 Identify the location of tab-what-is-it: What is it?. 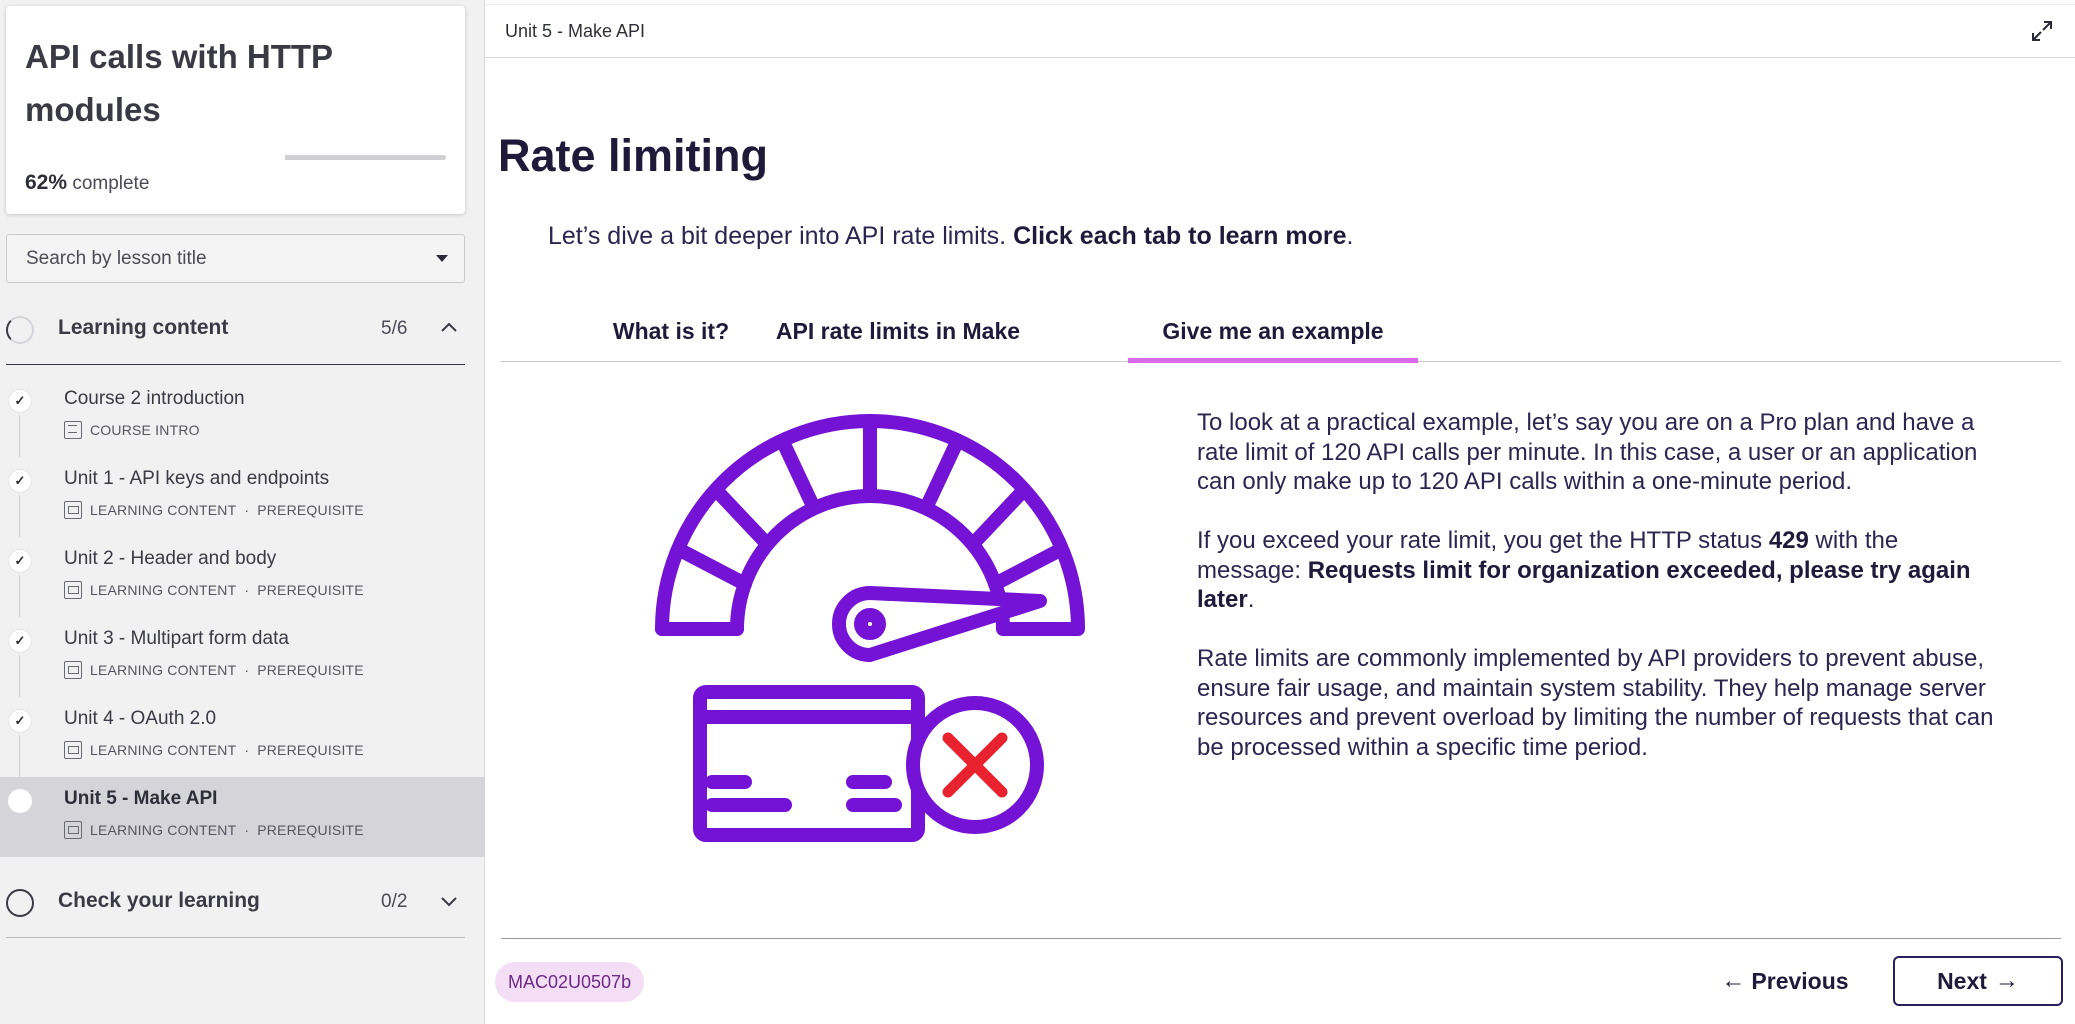
(671, 331).